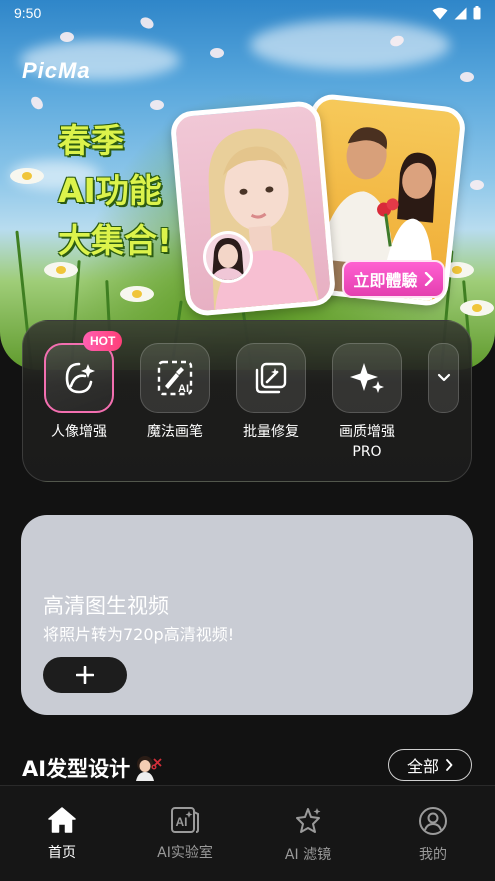 This screenshot has height=881, width=495. What do you see at coordinates (271, 432) in the screenshot?
I see `tool-label: 批量修复` at bounding box center [271, 432].